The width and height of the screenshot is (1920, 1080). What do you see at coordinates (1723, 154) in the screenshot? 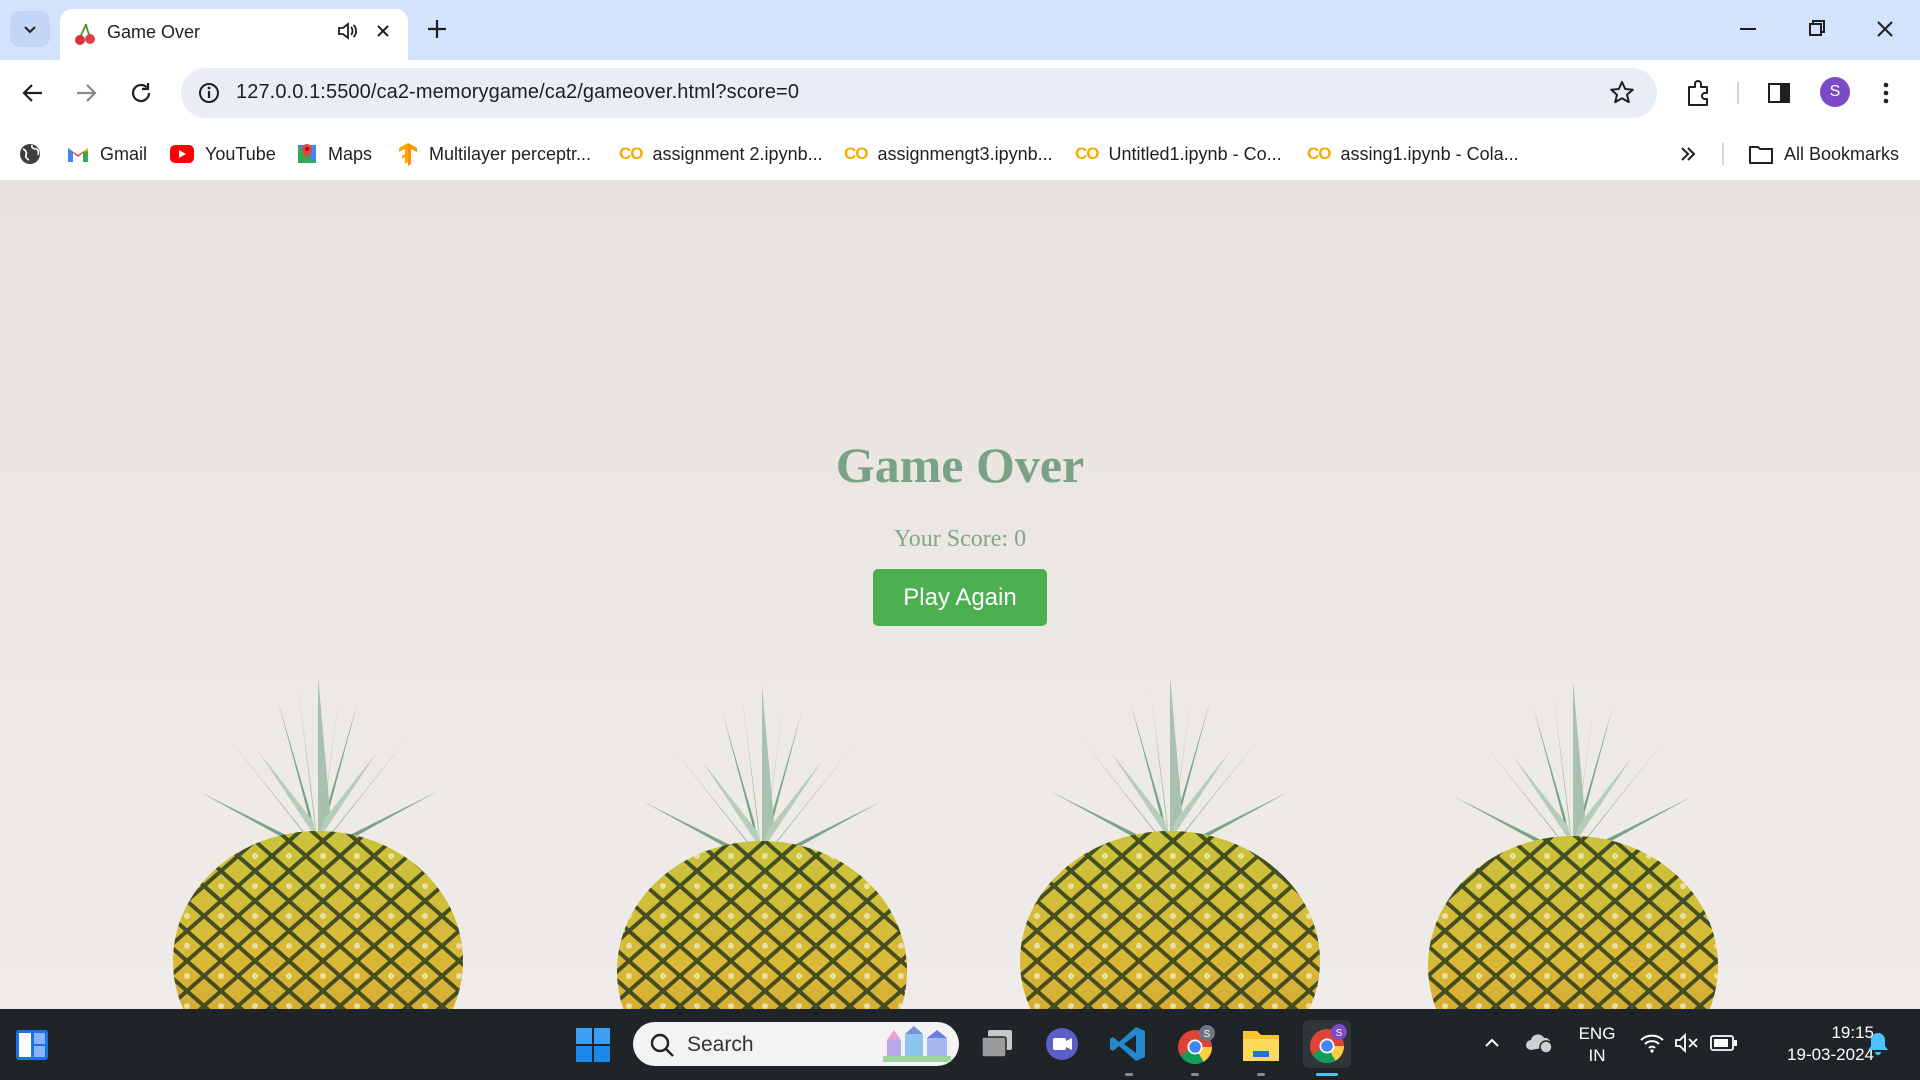
I see `bookmarks-separator` at bounding box center [1723, 154].